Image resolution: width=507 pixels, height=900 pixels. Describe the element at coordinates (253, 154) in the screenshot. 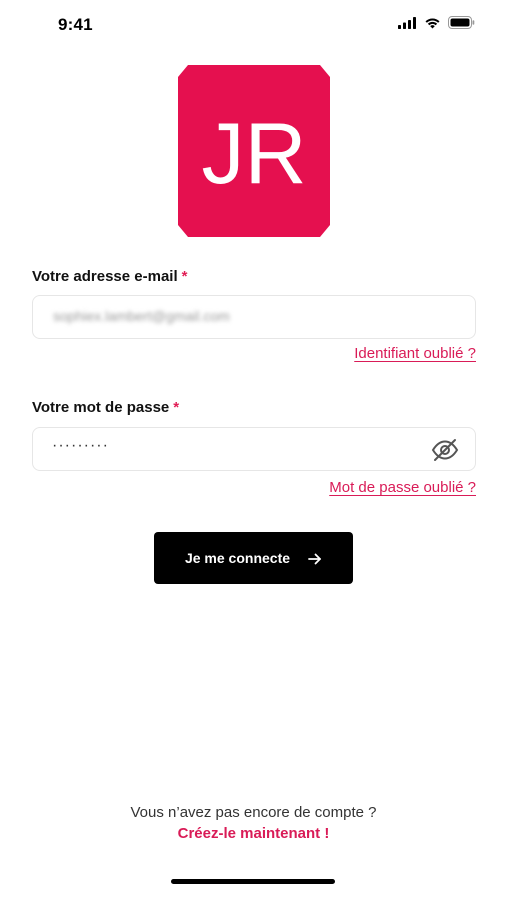

I see `logo-text: JR` at that location.